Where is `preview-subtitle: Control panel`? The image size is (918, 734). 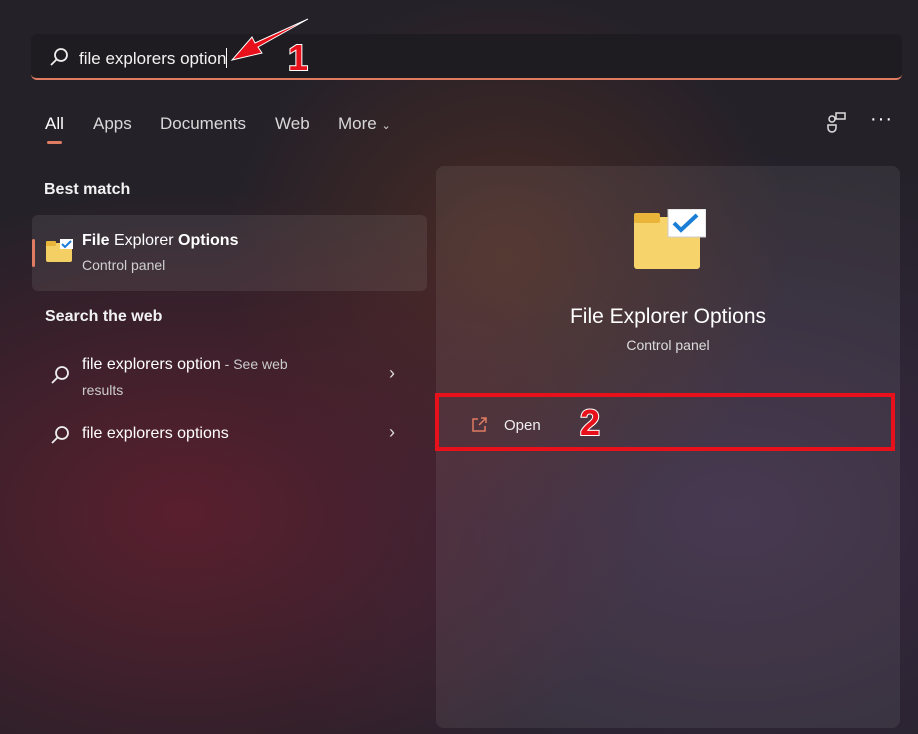
preview-subtitle: Control panel is located at coordinates (668, 345).